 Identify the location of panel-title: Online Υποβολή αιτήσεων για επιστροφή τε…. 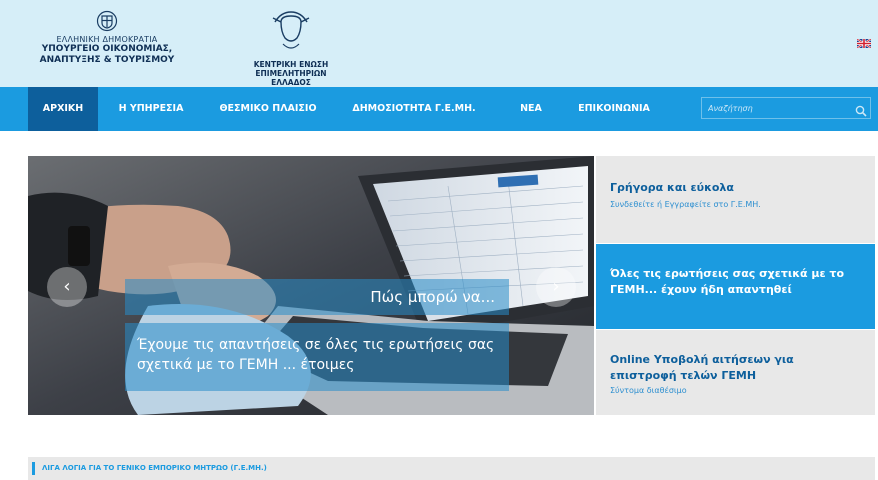
(702, 367).